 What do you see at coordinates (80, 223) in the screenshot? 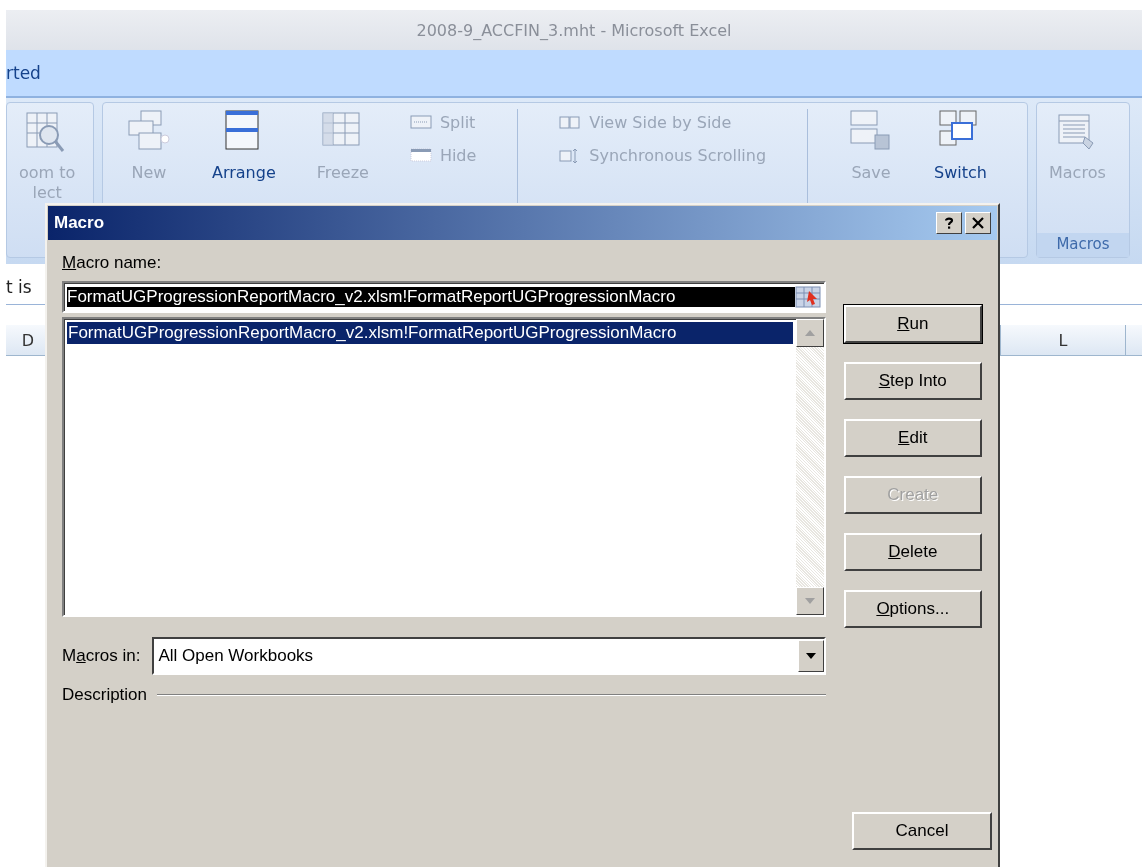
I see `dialog-title: Macro` at bounding box center [80, 223].